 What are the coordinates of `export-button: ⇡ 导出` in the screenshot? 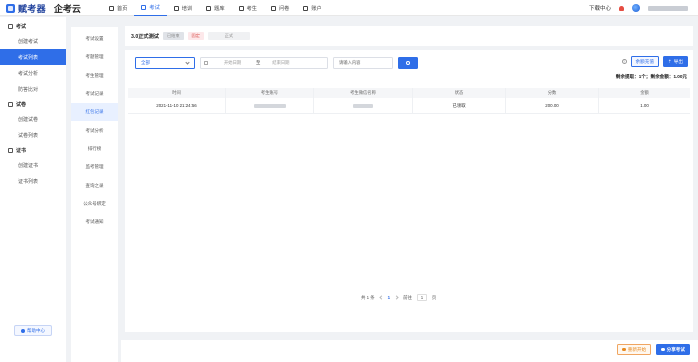 It's located at (675, 61).